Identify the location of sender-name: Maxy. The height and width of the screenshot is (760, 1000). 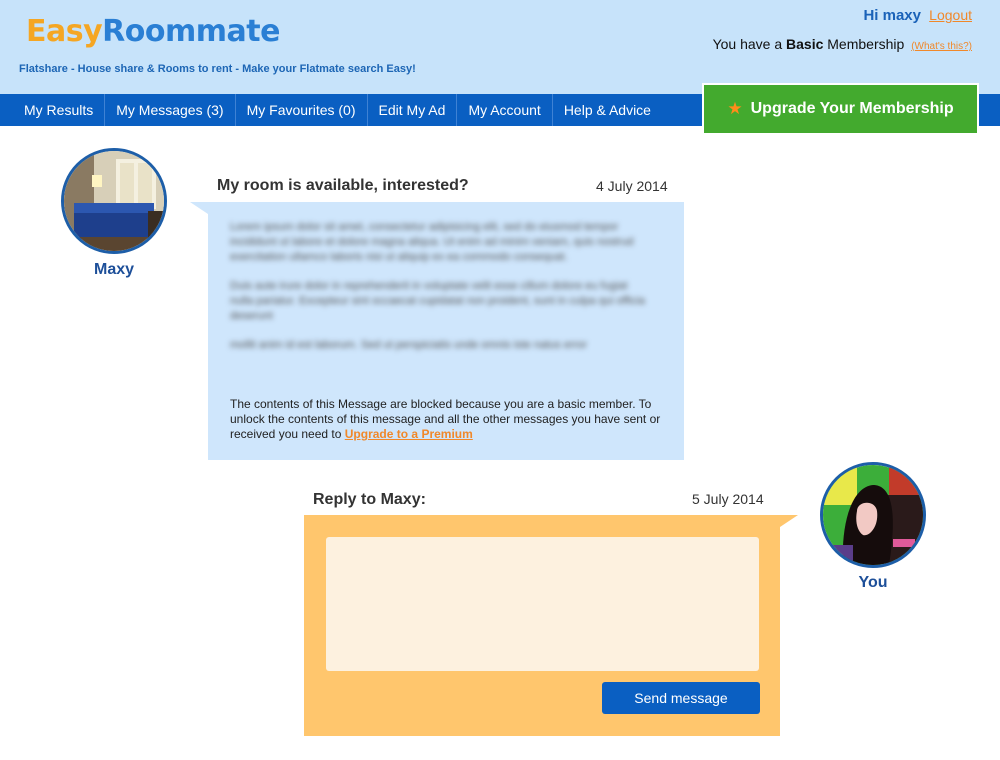
(114, 269).